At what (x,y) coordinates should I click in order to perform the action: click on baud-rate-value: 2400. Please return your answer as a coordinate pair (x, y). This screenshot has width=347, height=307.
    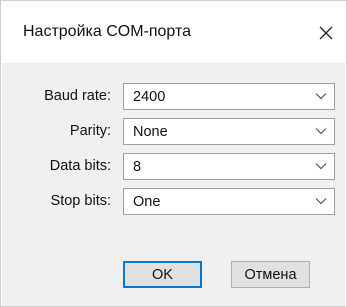
    Looking at the image, I should click on (149, 97).